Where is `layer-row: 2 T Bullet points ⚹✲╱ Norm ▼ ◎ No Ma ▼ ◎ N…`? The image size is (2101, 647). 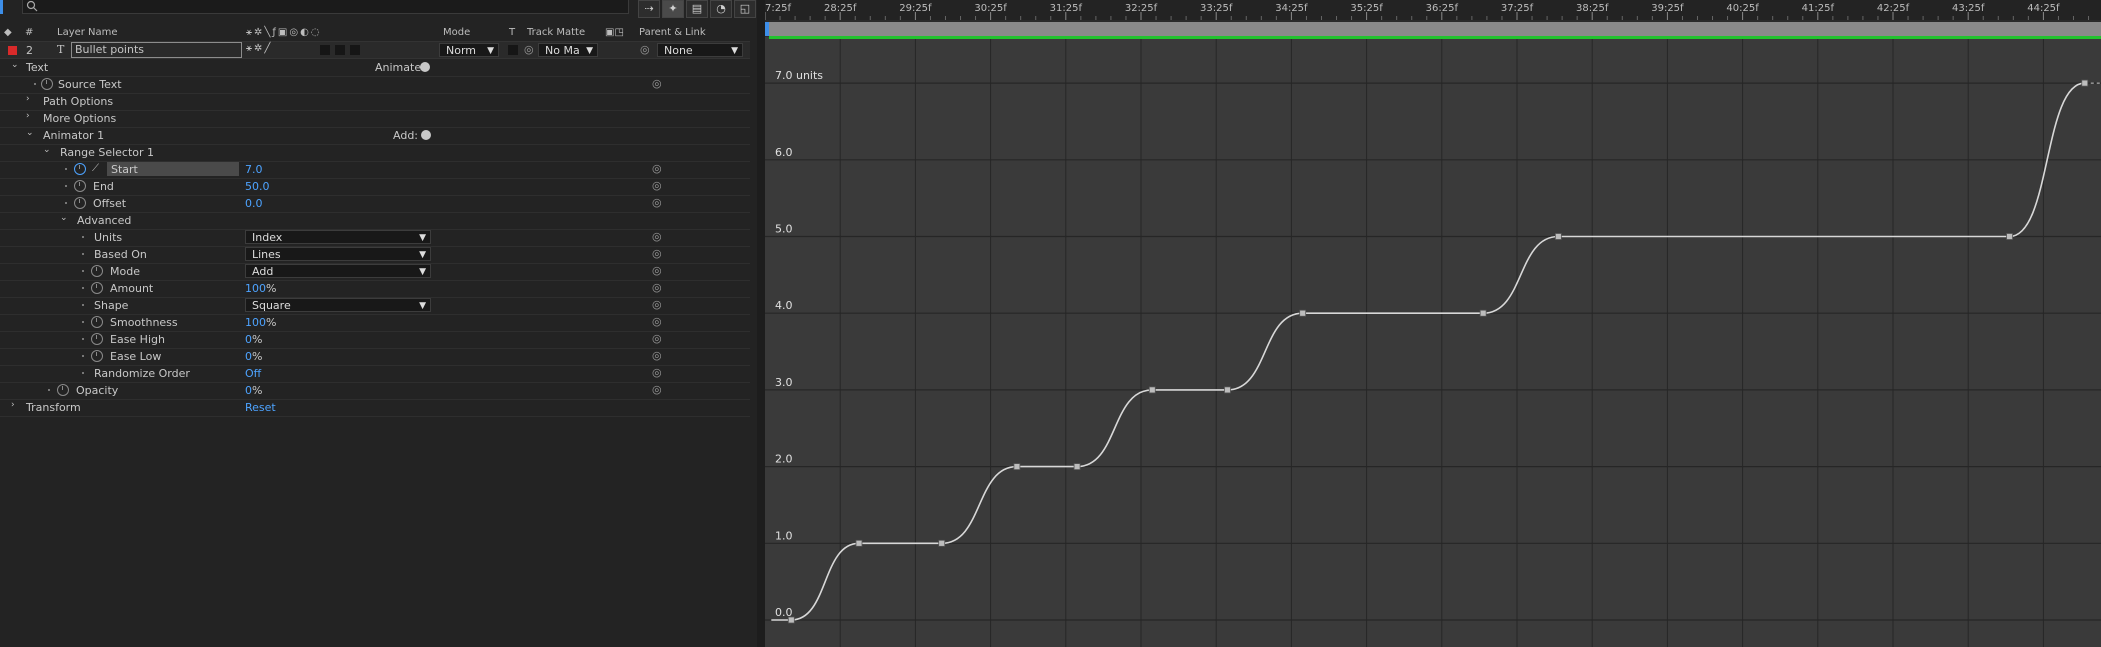 layer-row: 2 T Bullet points ⚹✲╱ Norm ▼ ◎ No Ma ▼ ◎ N… is located at coordinates (375, 50).